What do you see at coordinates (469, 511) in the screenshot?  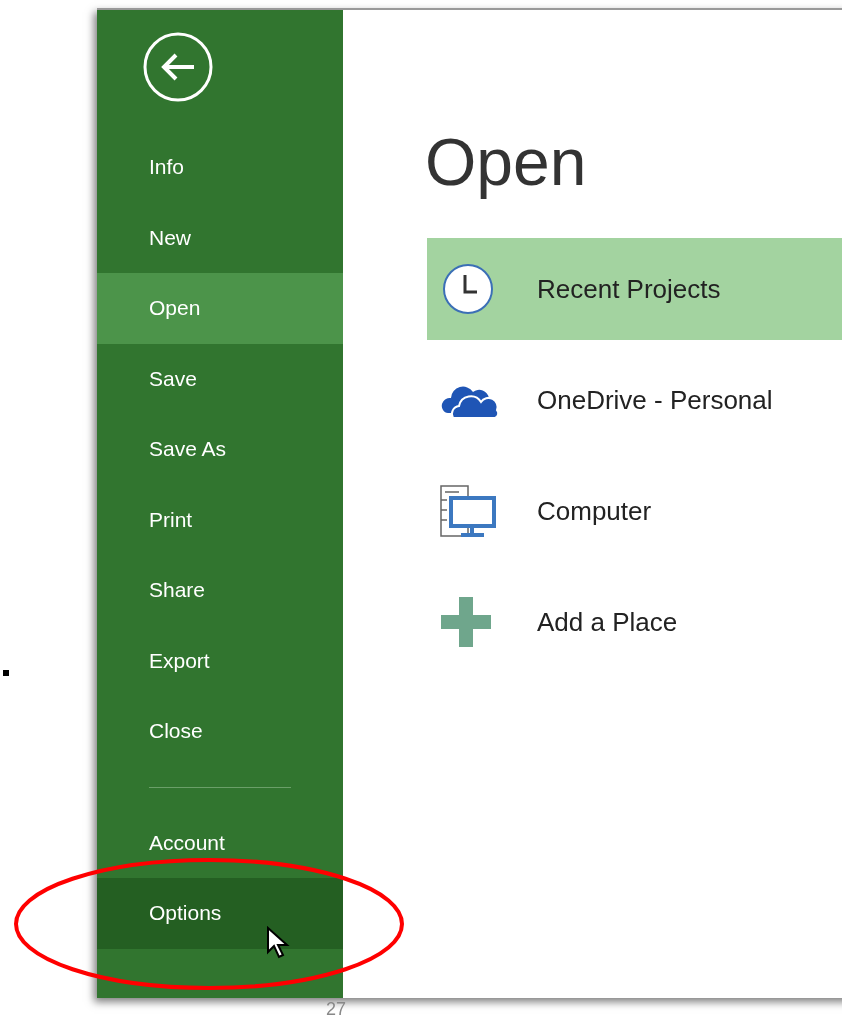 I see `computer-icon` at bounding box center [469, 511].